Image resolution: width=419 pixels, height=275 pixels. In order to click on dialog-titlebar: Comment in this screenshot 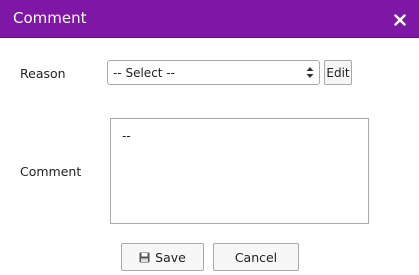, I will do `click(209, 19)`.